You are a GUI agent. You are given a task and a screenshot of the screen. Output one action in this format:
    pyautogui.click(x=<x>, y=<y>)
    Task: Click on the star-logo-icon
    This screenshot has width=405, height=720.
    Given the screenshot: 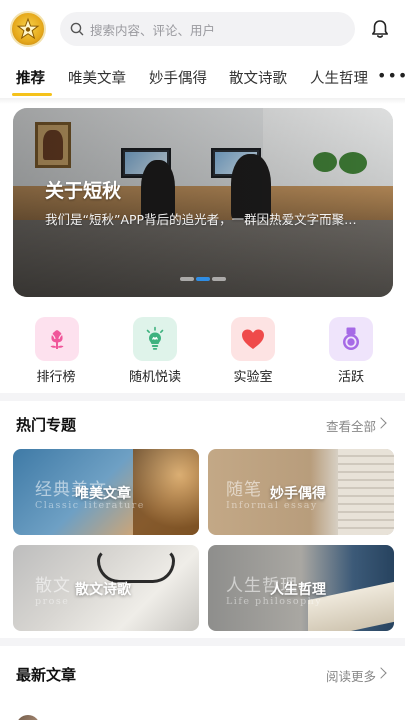 What is the action you would take?
    pyautogui.click(x=28, y=28)
    